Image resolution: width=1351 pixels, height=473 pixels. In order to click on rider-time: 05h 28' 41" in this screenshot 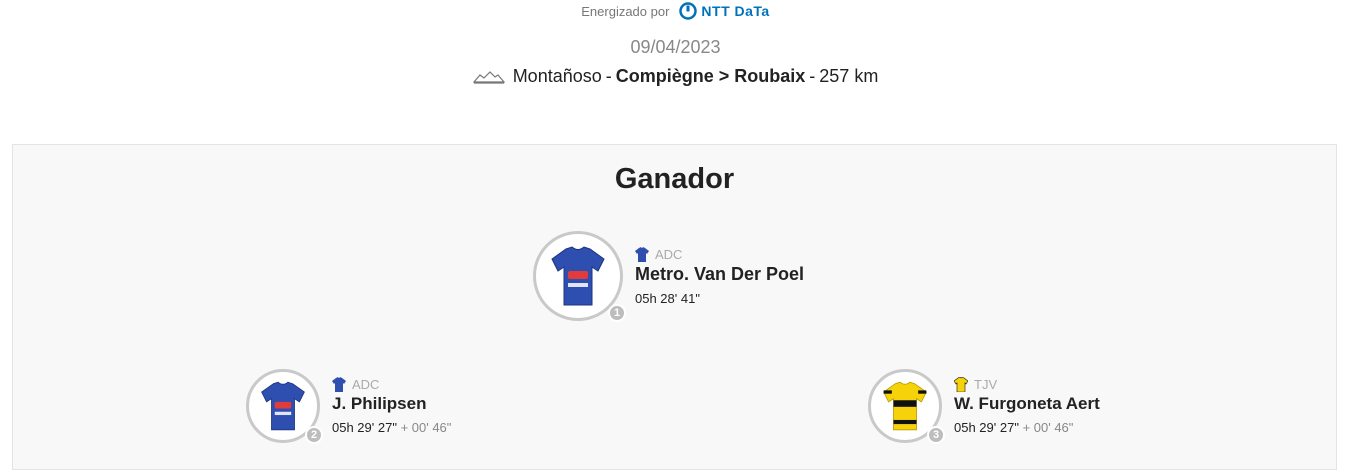, I will do `click(719, 298)`.